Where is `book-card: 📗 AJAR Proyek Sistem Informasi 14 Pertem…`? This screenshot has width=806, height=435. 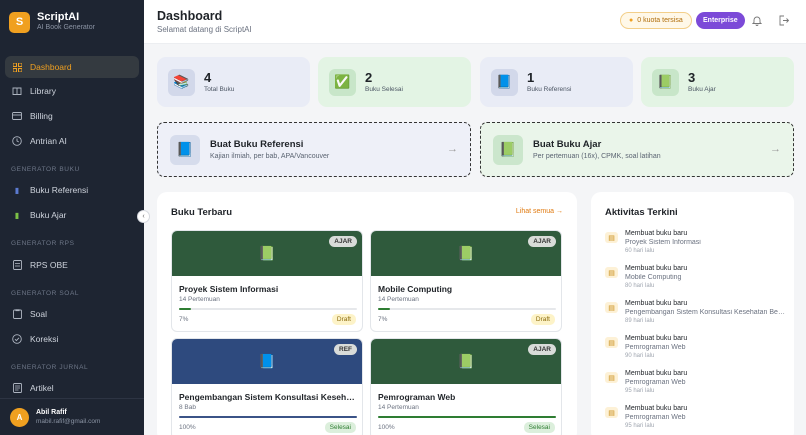
book-card: 📗 AJAR Proyek Sistem Informasi 14 Pertem… is located at coordinates (267, 281).